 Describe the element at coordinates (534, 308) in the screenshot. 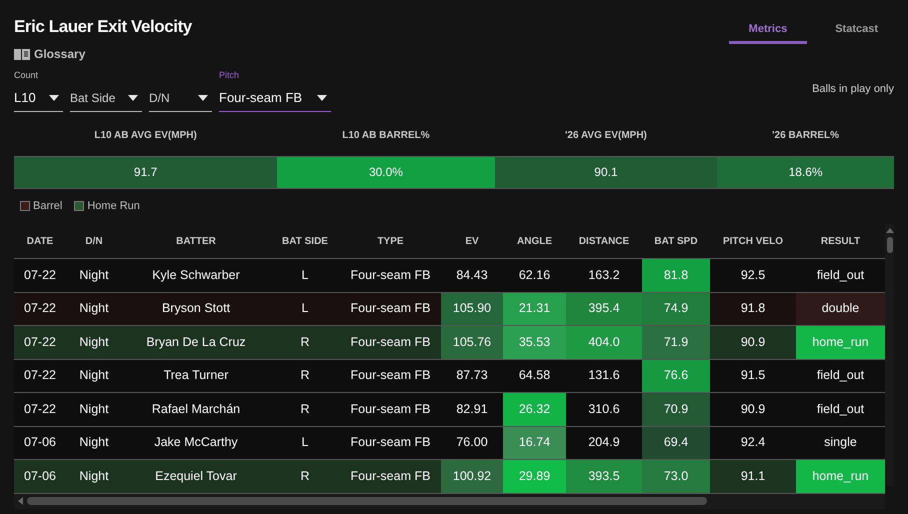

I see `table-cell: 21.31` at that location.